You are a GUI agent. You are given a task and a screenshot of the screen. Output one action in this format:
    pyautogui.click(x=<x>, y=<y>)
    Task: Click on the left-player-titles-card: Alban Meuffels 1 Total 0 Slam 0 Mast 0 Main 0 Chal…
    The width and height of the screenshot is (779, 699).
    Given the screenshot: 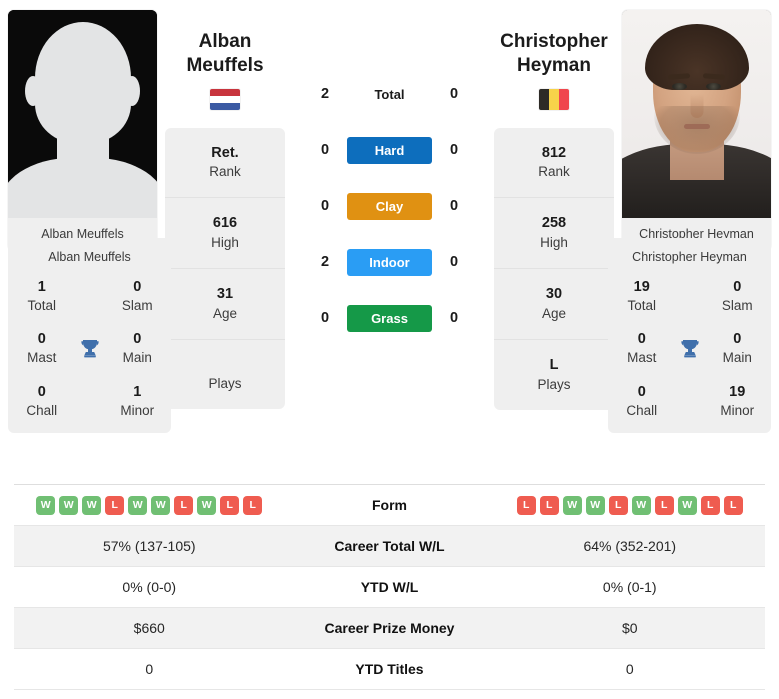 What is the action you would take?
    pyautogui.click(x=89, y=336)
    